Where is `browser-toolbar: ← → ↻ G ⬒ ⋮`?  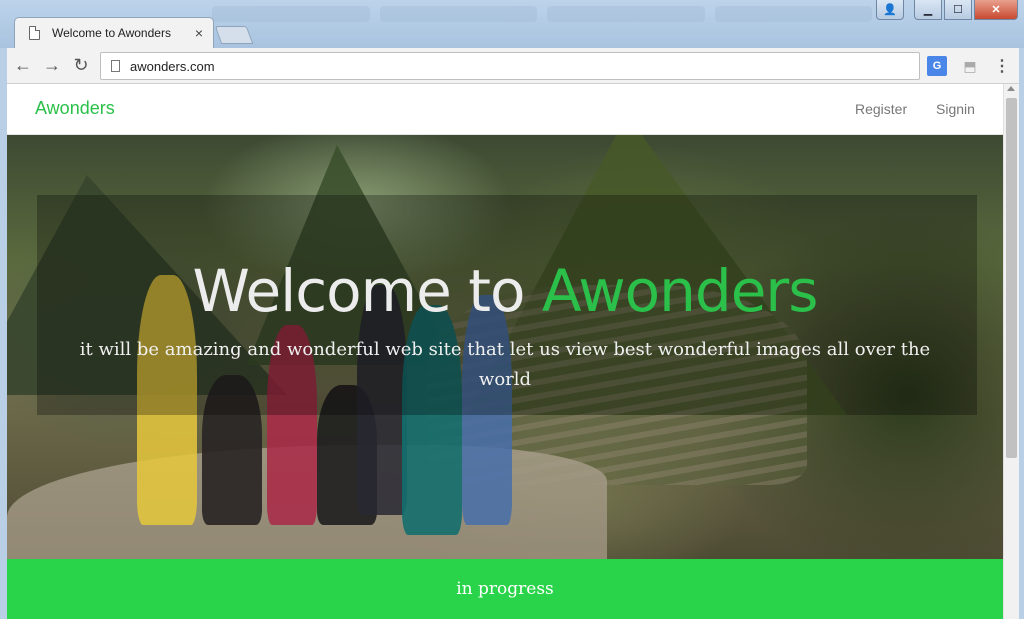
browser-toolbar: ← → ↻ G ⬒ ⋮ is located at coordinates (513, 66).